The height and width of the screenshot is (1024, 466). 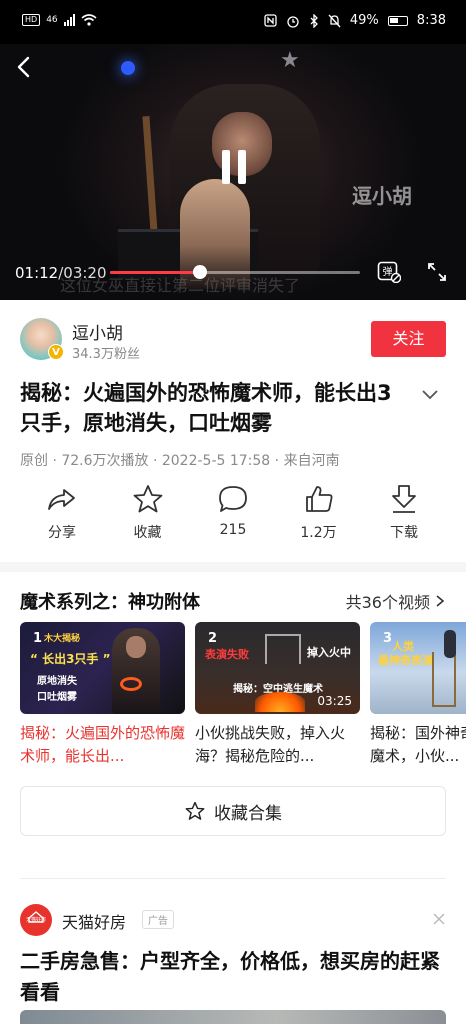 What do you see at coordinates (200, 272) in the screenshot?
I see `progress-handle` at bounding box center [200, 272].